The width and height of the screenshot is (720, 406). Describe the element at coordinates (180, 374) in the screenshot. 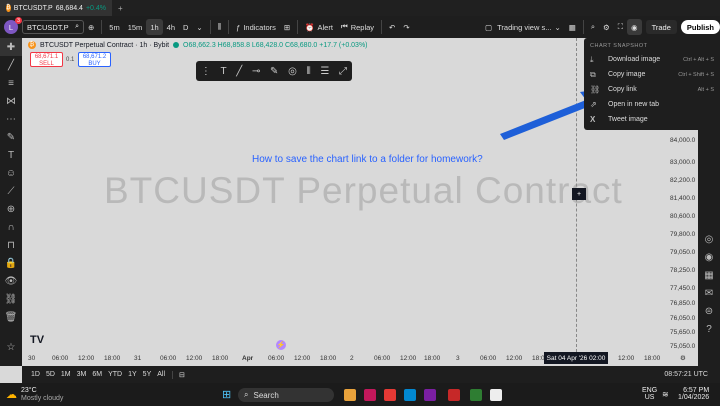

I see `date-range-icon: ⊟` at that location.